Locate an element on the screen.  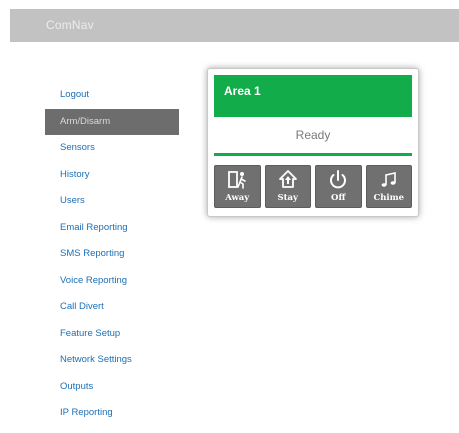
sidebar-item-history: History is located at coordinates (112, 175).